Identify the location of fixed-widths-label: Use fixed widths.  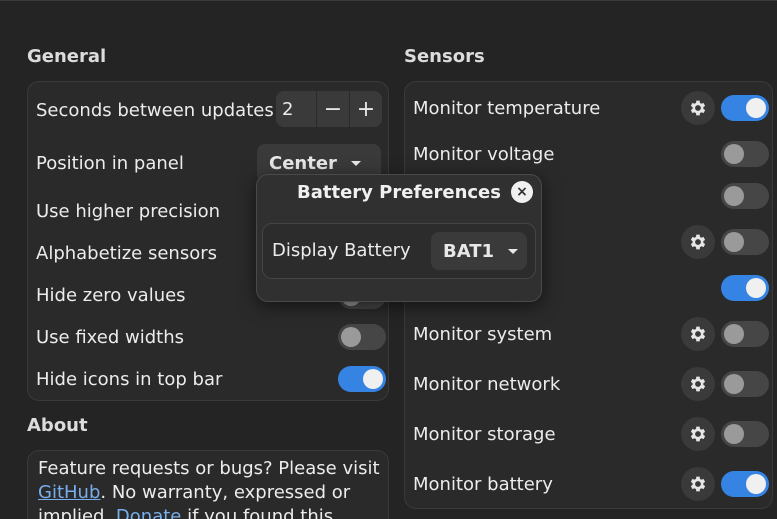
(110, 337).